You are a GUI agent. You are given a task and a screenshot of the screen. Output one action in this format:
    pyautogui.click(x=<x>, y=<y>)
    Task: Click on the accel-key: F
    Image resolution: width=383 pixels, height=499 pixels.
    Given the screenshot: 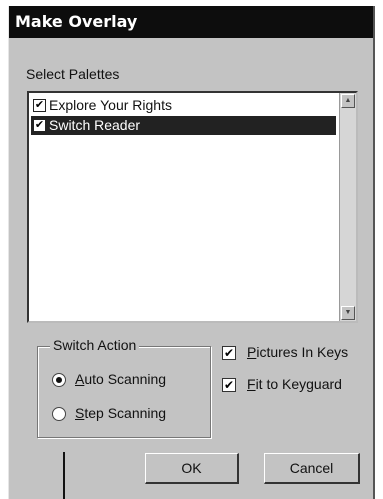 What is the action you would take?
    pyautogui.click(x=251, y=384)
    